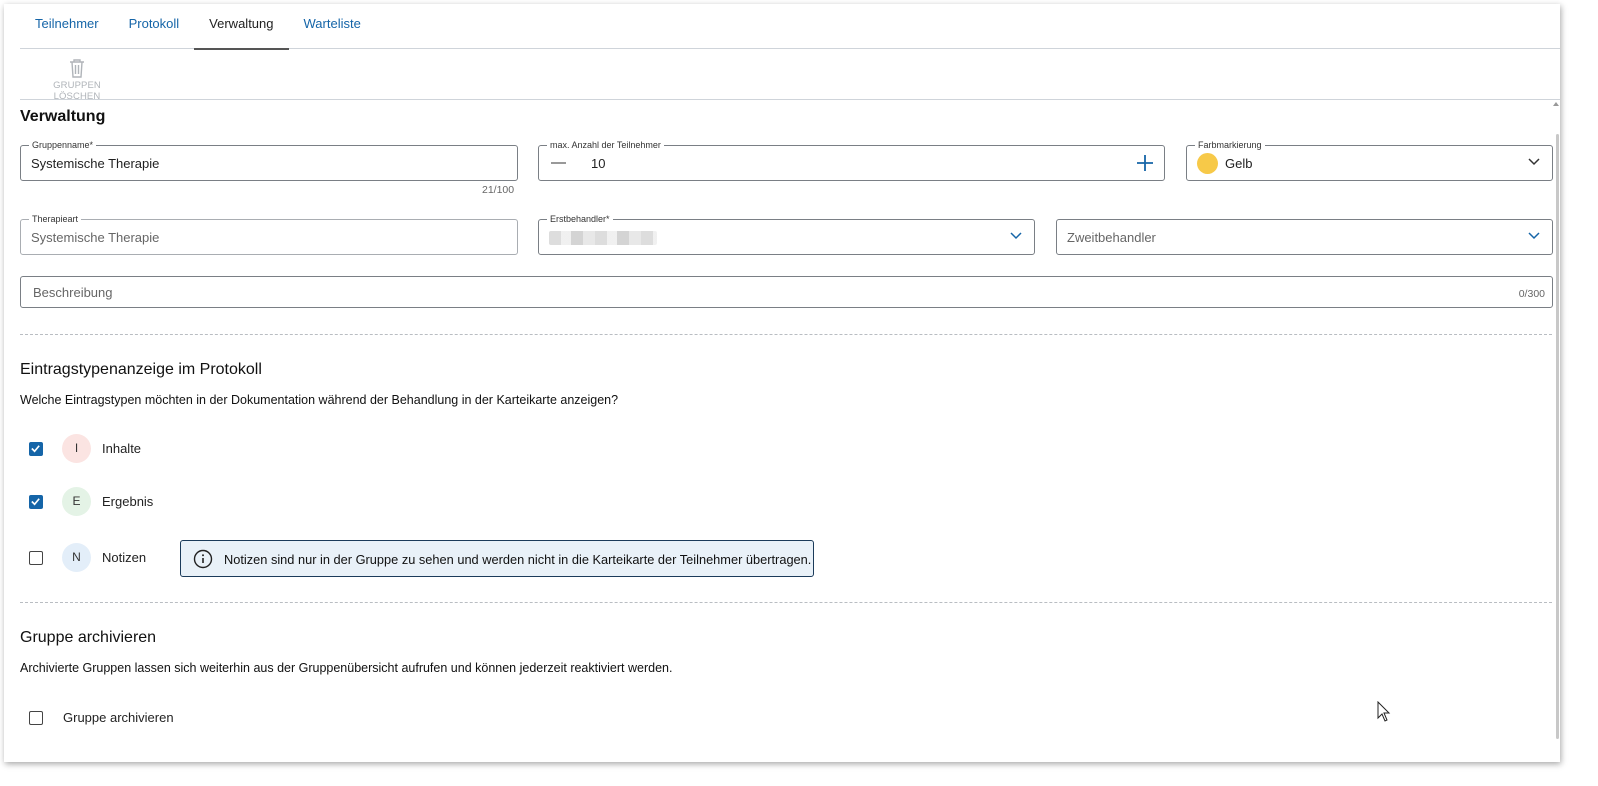 This screenshot has height=786, width=1598. What do you see at coordinates (269, 234) in the screenshot?
I see `therapy-type-field: Therapieart Systemische Therapie` at bounding box center [269, 234].